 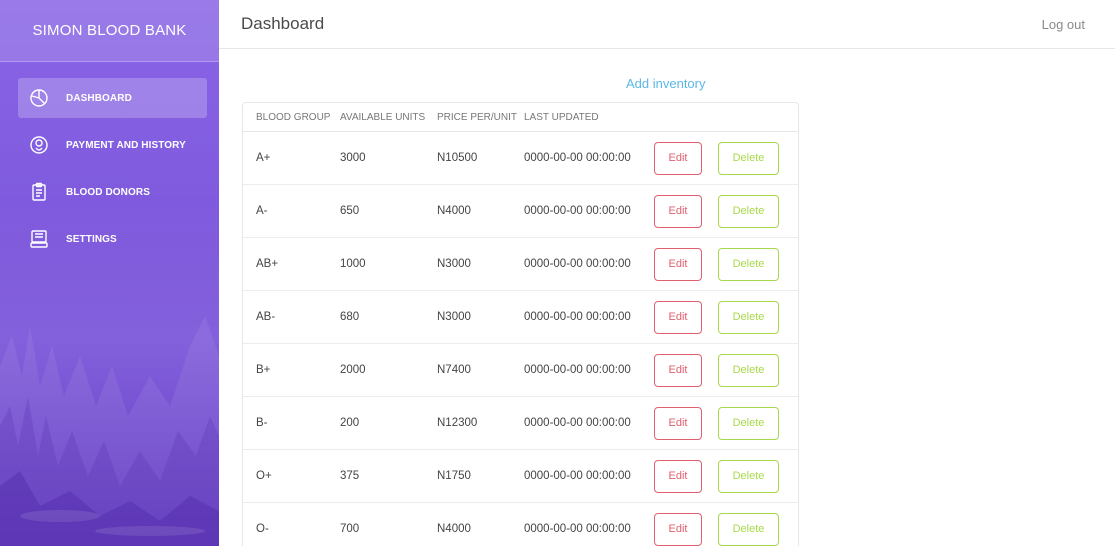 I want to click on cell-available-units: 3000, so click(x=353, y=158).